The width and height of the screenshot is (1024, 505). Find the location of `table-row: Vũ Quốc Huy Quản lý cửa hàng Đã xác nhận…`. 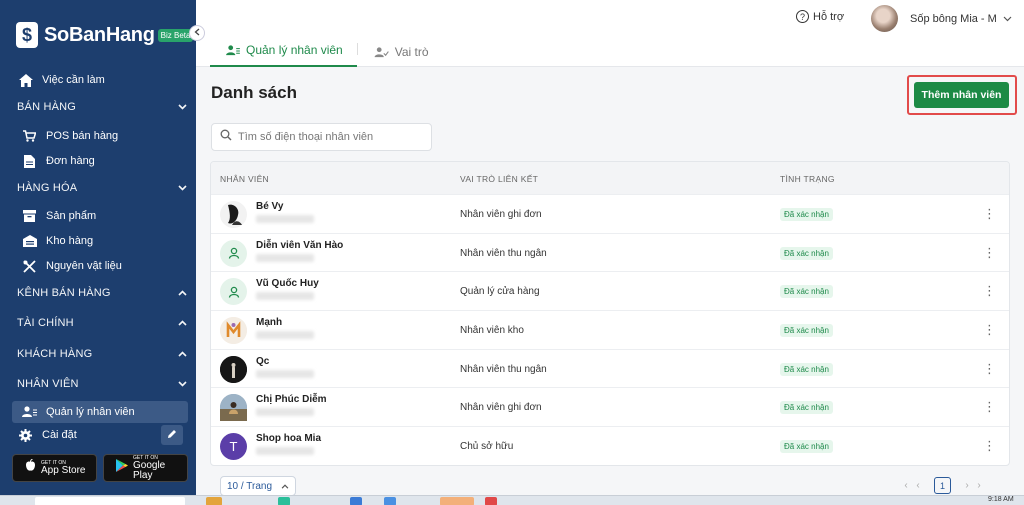

table-row: Vũ Quốc Huy Quản lý cửa hàng Đã xác nhận… is located at coordinates (610, 290).